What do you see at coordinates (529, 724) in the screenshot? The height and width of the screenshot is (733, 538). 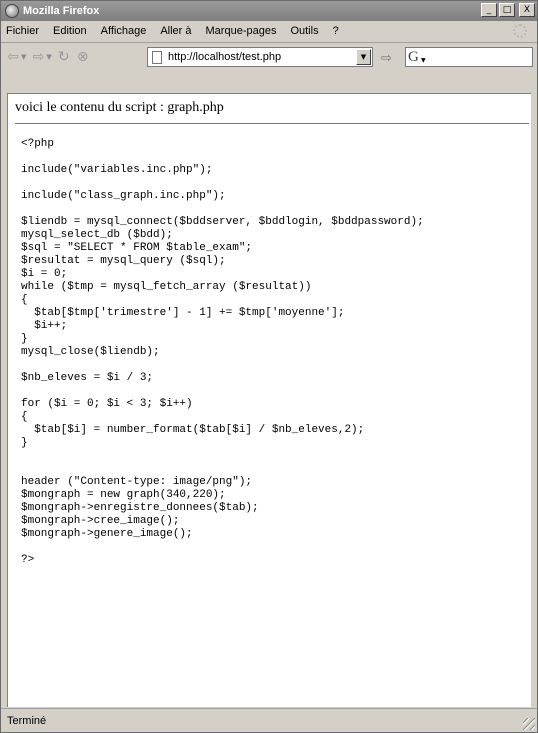 I see `resize-grip-icon` at bounding box center [529, 724].